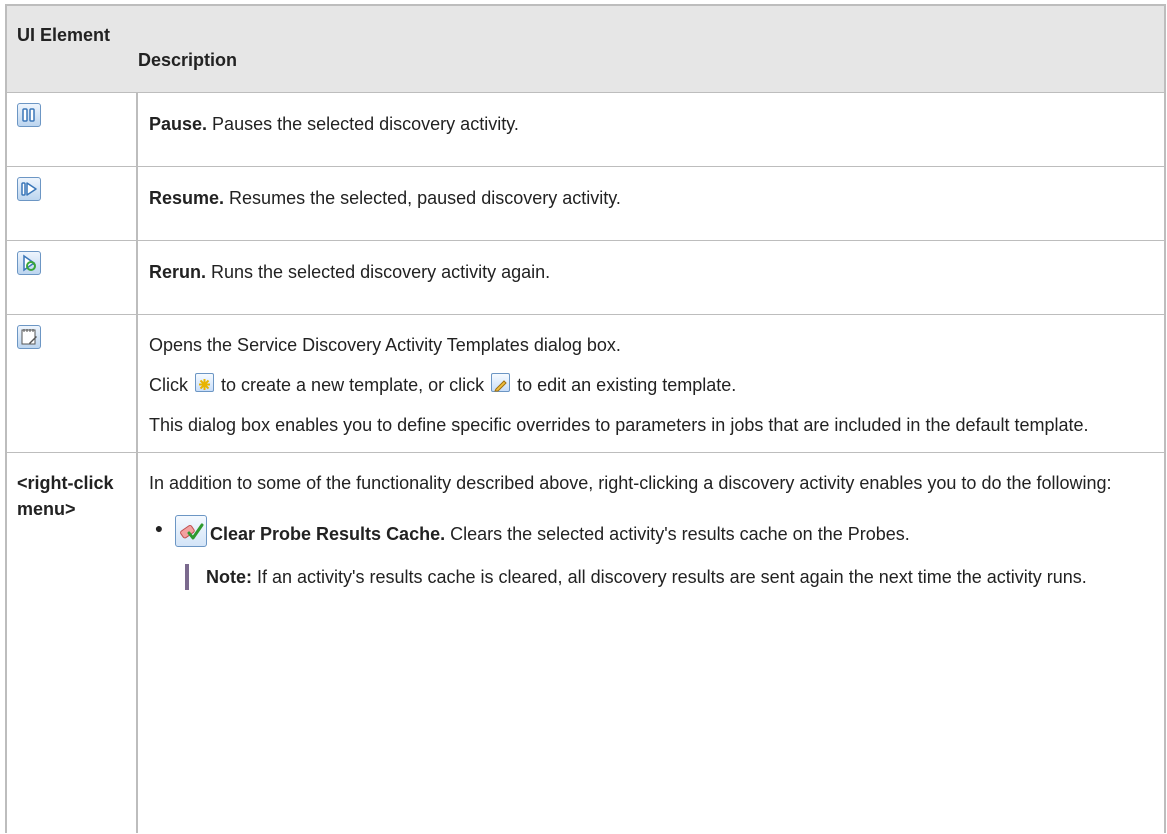 The image size is (1167, 834). I want to click on rerun-icon, so click(29, 263).